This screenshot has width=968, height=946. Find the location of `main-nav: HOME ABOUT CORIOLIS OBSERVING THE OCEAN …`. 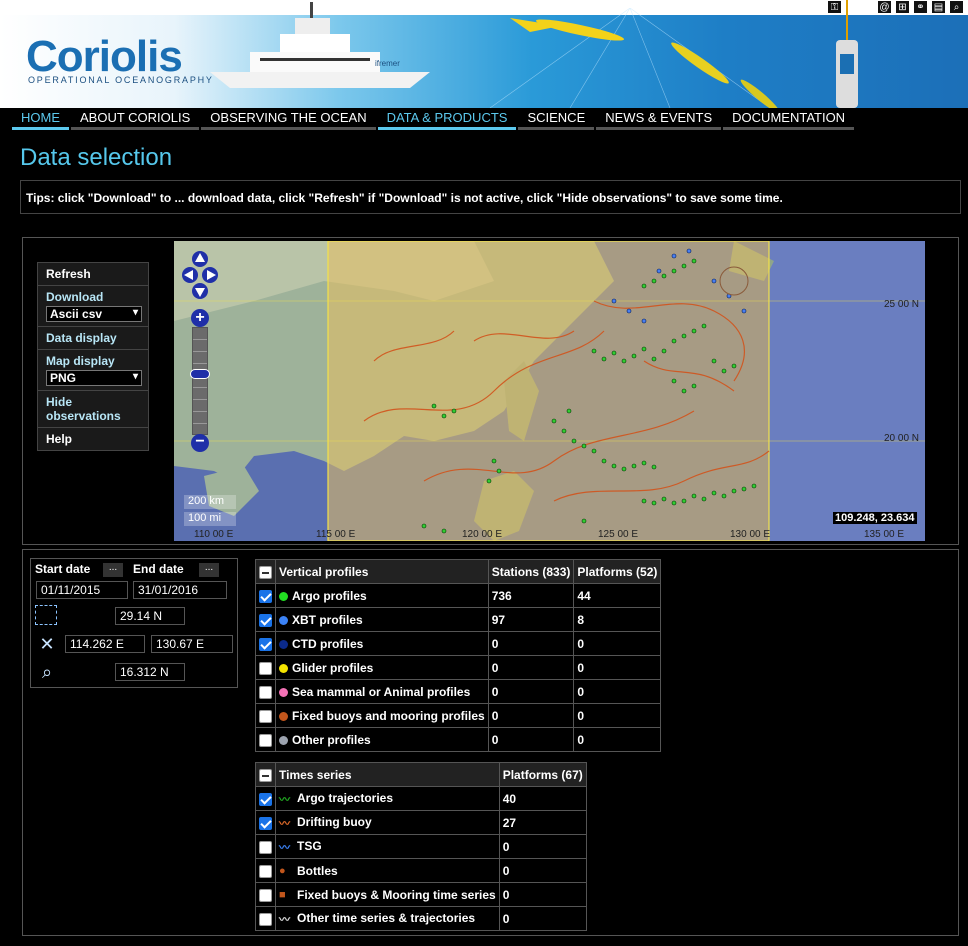

main-nav: HOME ABOUT CORIOLIS OBSERVING THE OCEAN … is located at coordinates (484, 119).